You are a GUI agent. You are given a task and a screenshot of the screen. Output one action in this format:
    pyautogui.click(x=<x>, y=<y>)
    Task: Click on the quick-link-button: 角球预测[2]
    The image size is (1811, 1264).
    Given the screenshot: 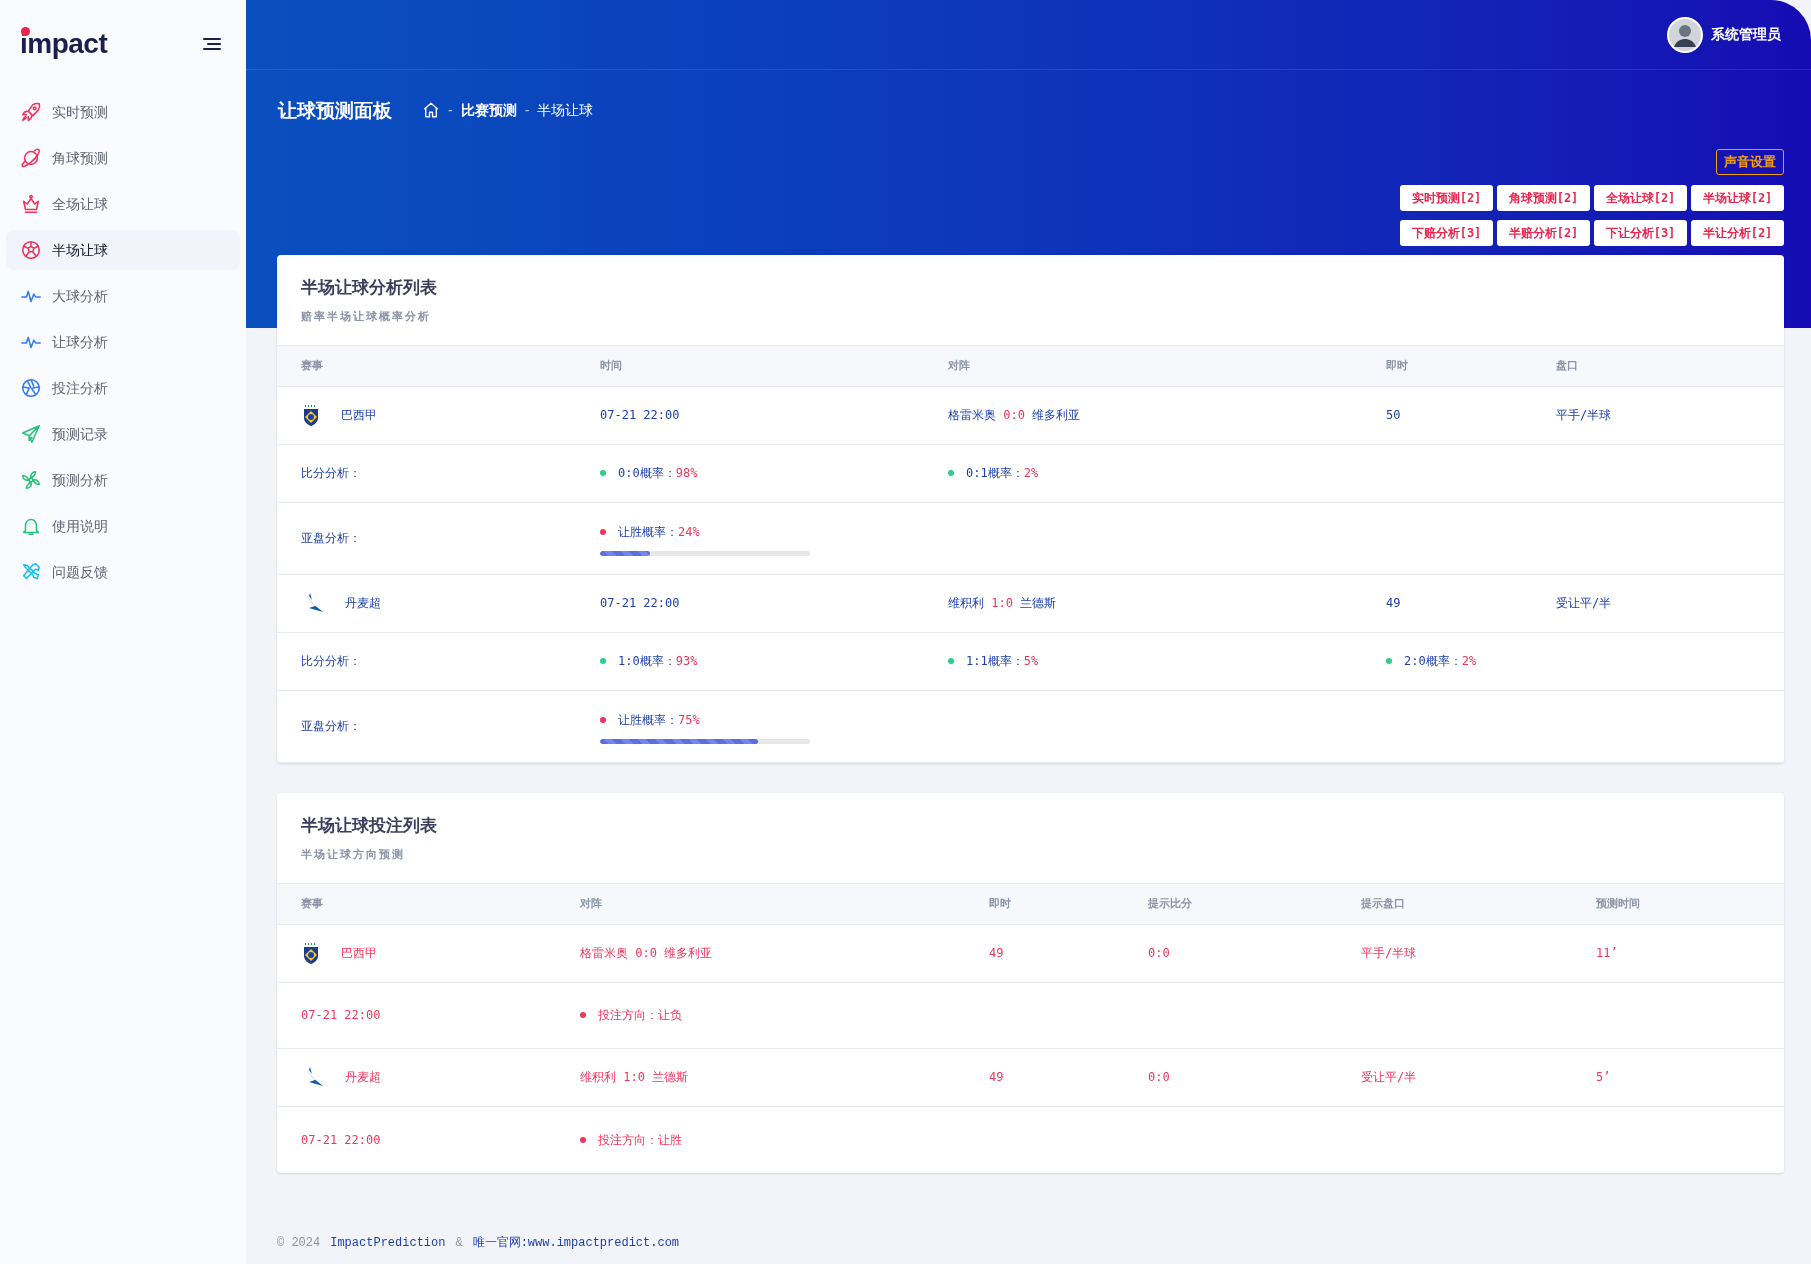 What is the action you would take?
    pyautogui.click(x=1543, y=197)
    